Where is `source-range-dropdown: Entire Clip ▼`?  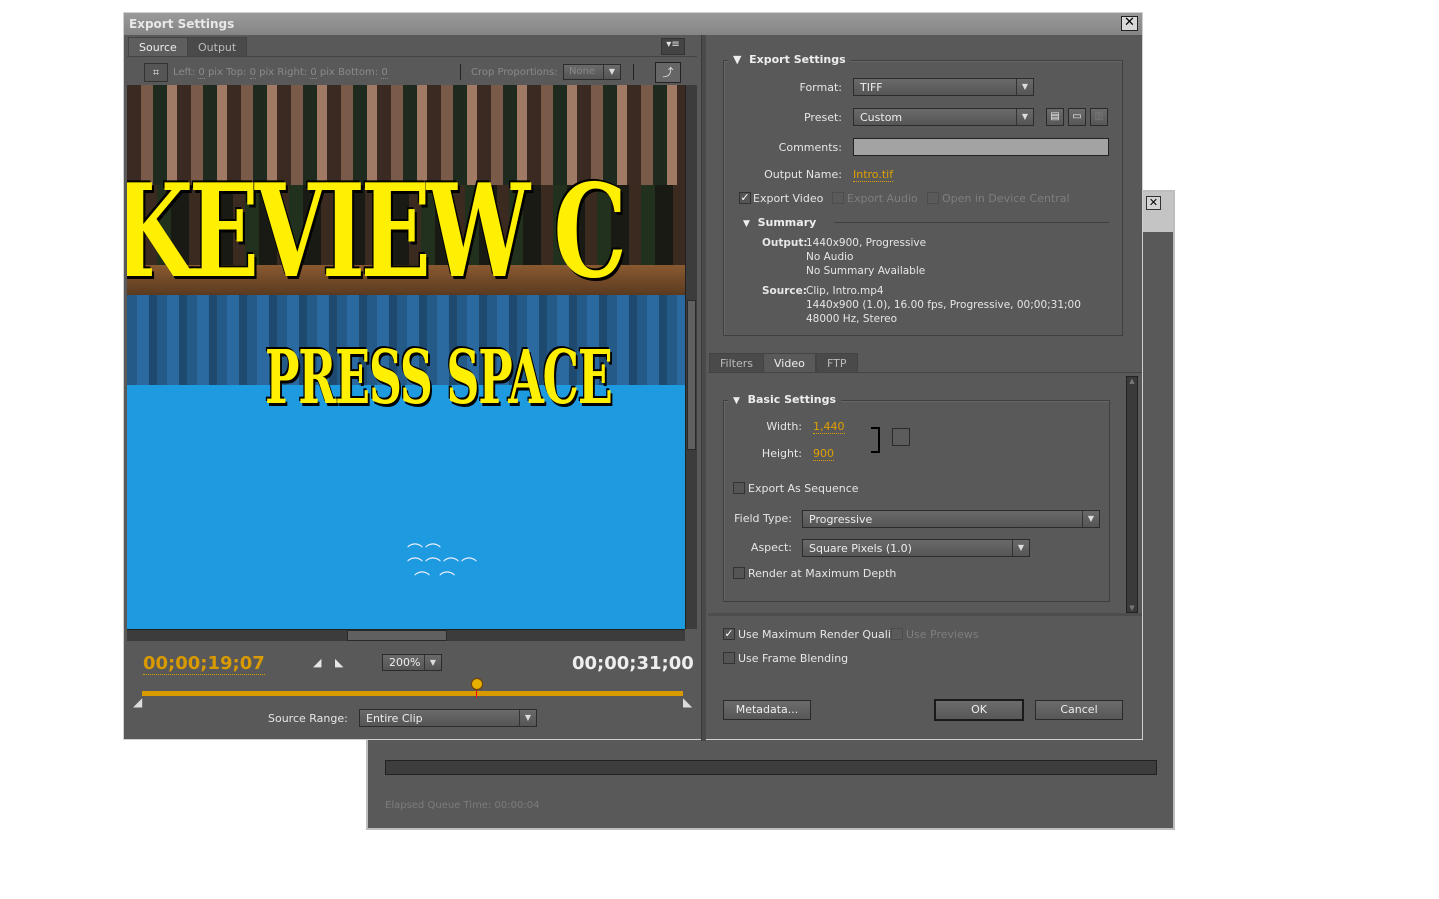 source-range-dropdown: Entire Clip ▼ is located at coordinates (448, 718).